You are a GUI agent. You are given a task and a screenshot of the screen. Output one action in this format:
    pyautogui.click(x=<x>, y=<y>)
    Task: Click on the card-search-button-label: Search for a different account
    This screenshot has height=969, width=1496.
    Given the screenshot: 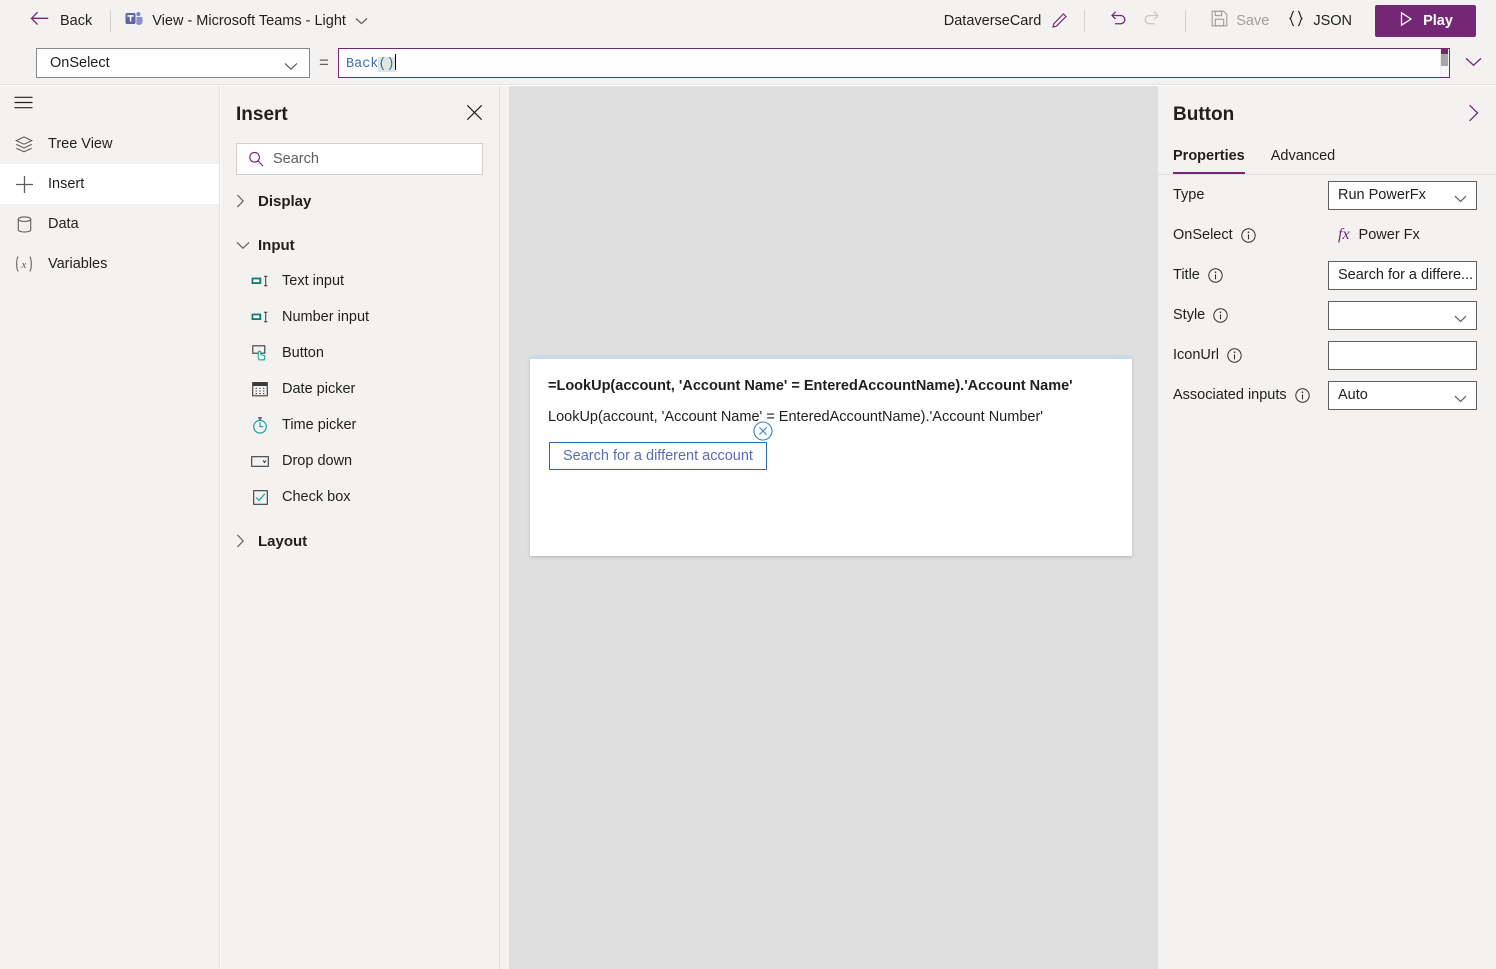 What is the action you would take?
    pyautogui.click(x=658, y=456)
    